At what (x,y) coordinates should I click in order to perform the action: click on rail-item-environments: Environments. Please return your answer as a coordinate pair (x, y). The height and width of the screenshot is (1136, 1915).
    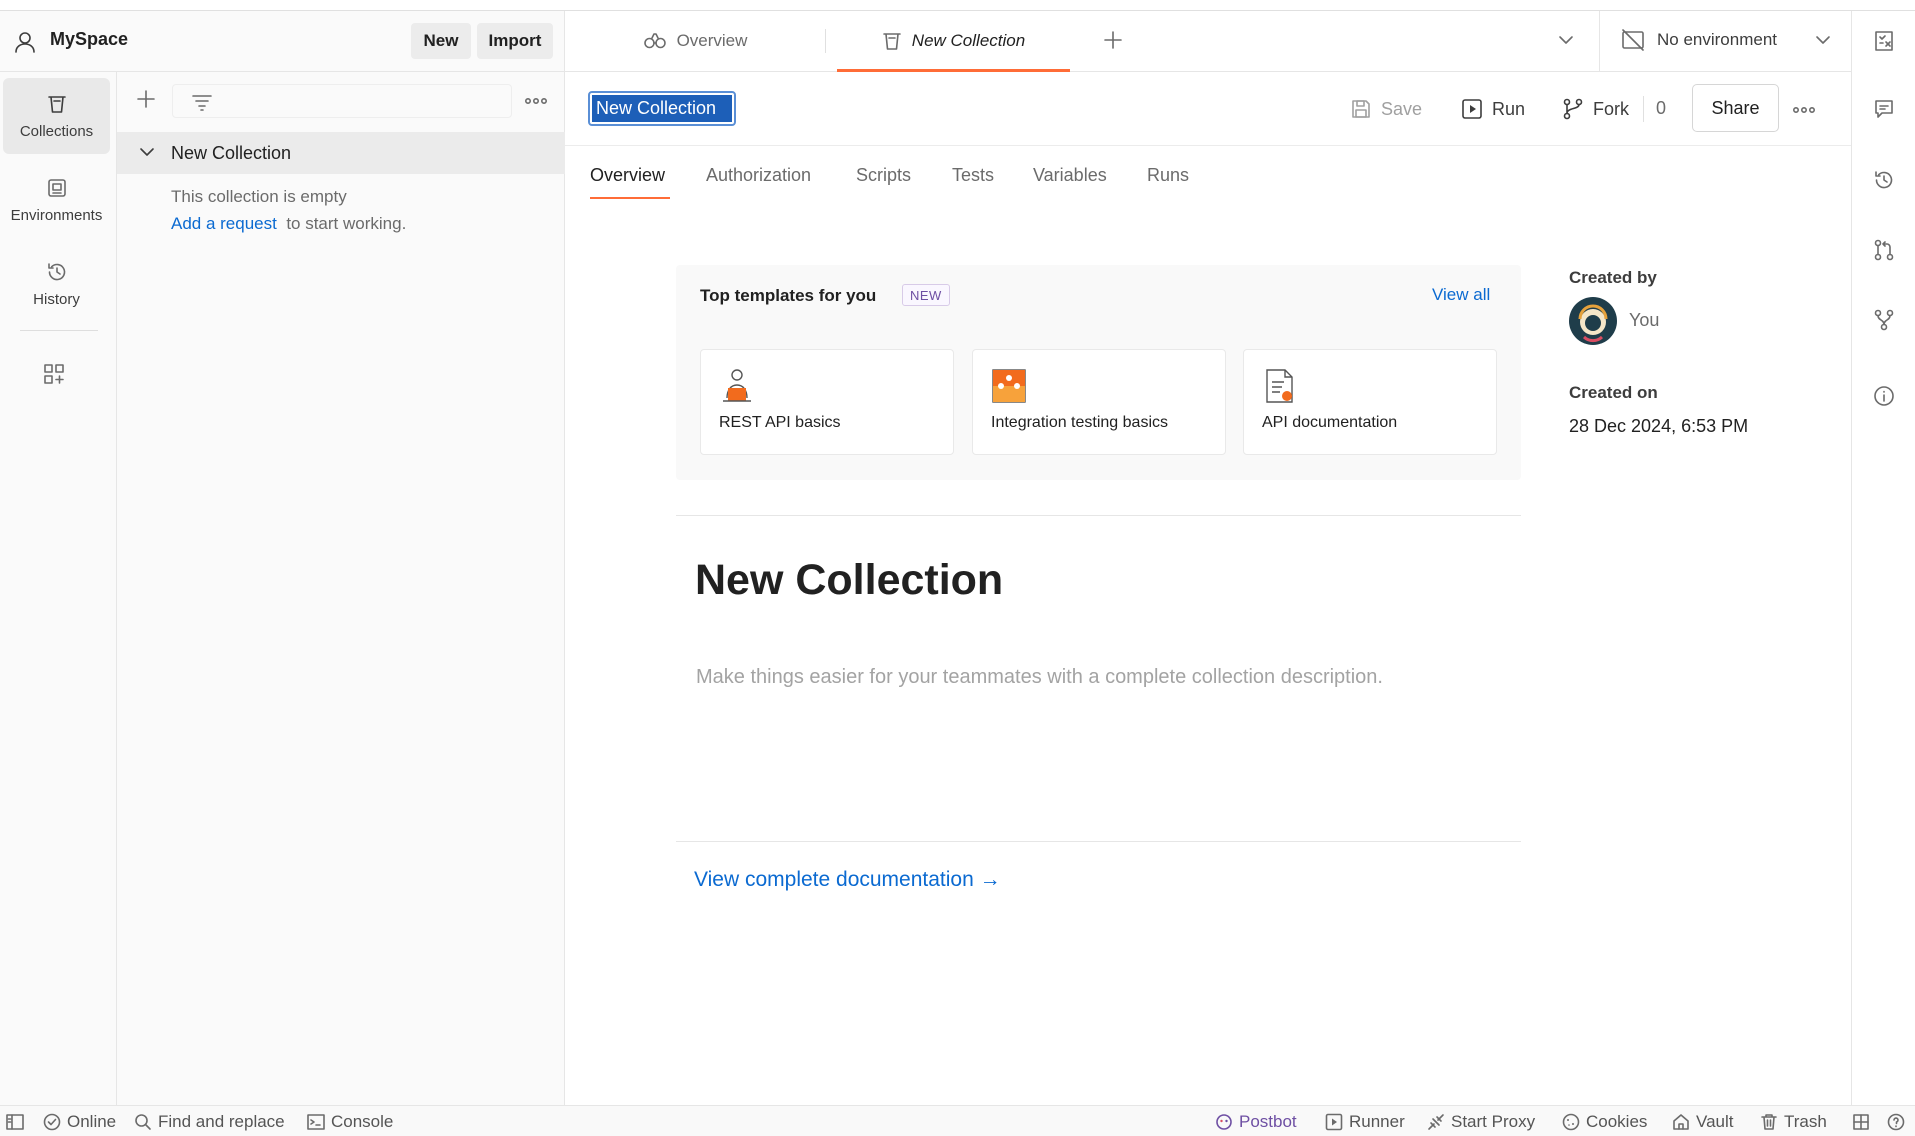
    Looking at the image, I should click on (56, 200).